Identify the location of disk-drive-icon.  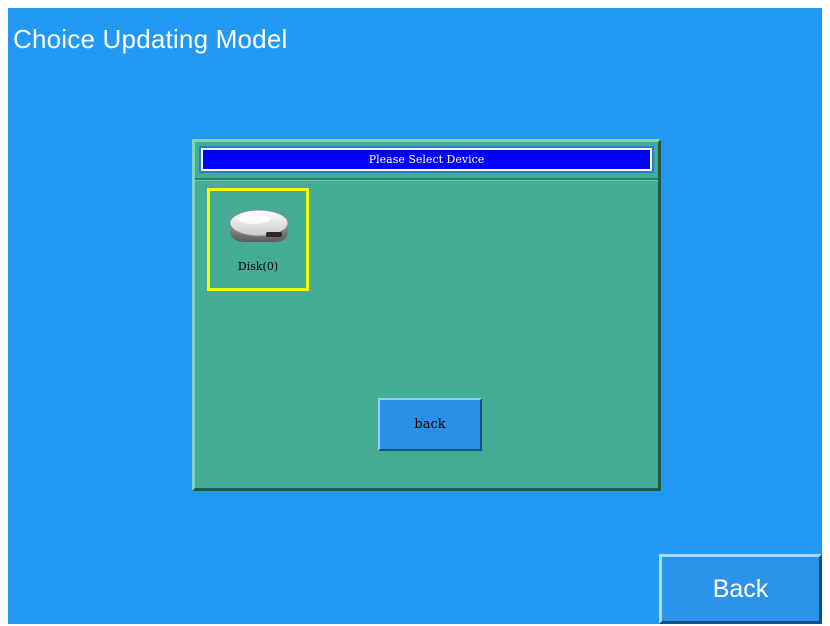
(259, 225).